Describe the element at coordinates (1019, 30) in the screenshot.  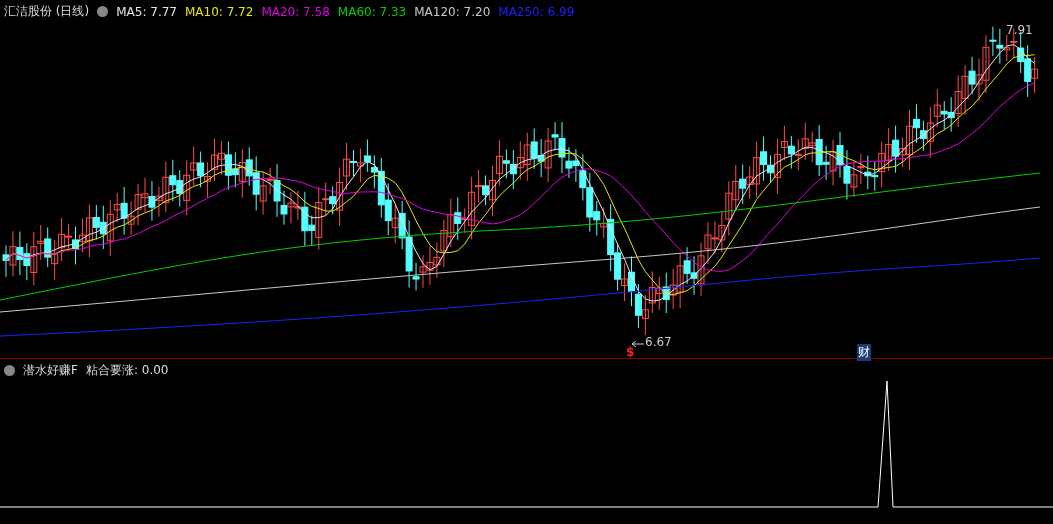
I see `high-price-label: 7.91` at that location.